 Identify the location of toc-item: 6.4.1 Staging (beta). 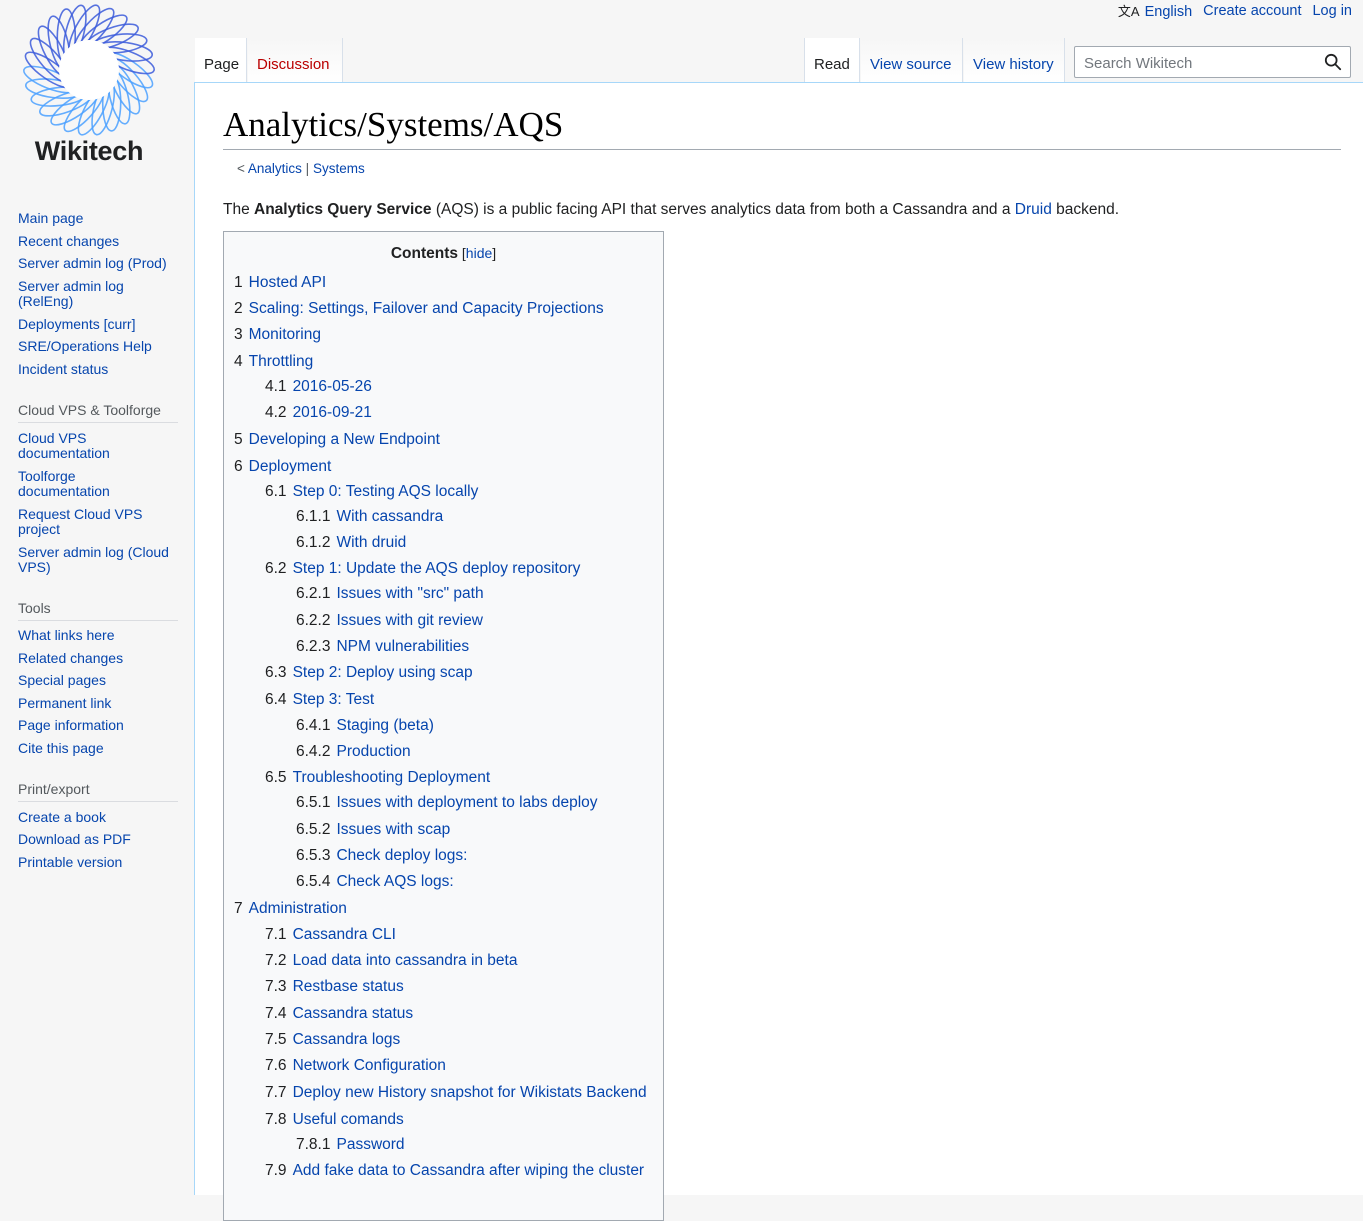
(365, 726).